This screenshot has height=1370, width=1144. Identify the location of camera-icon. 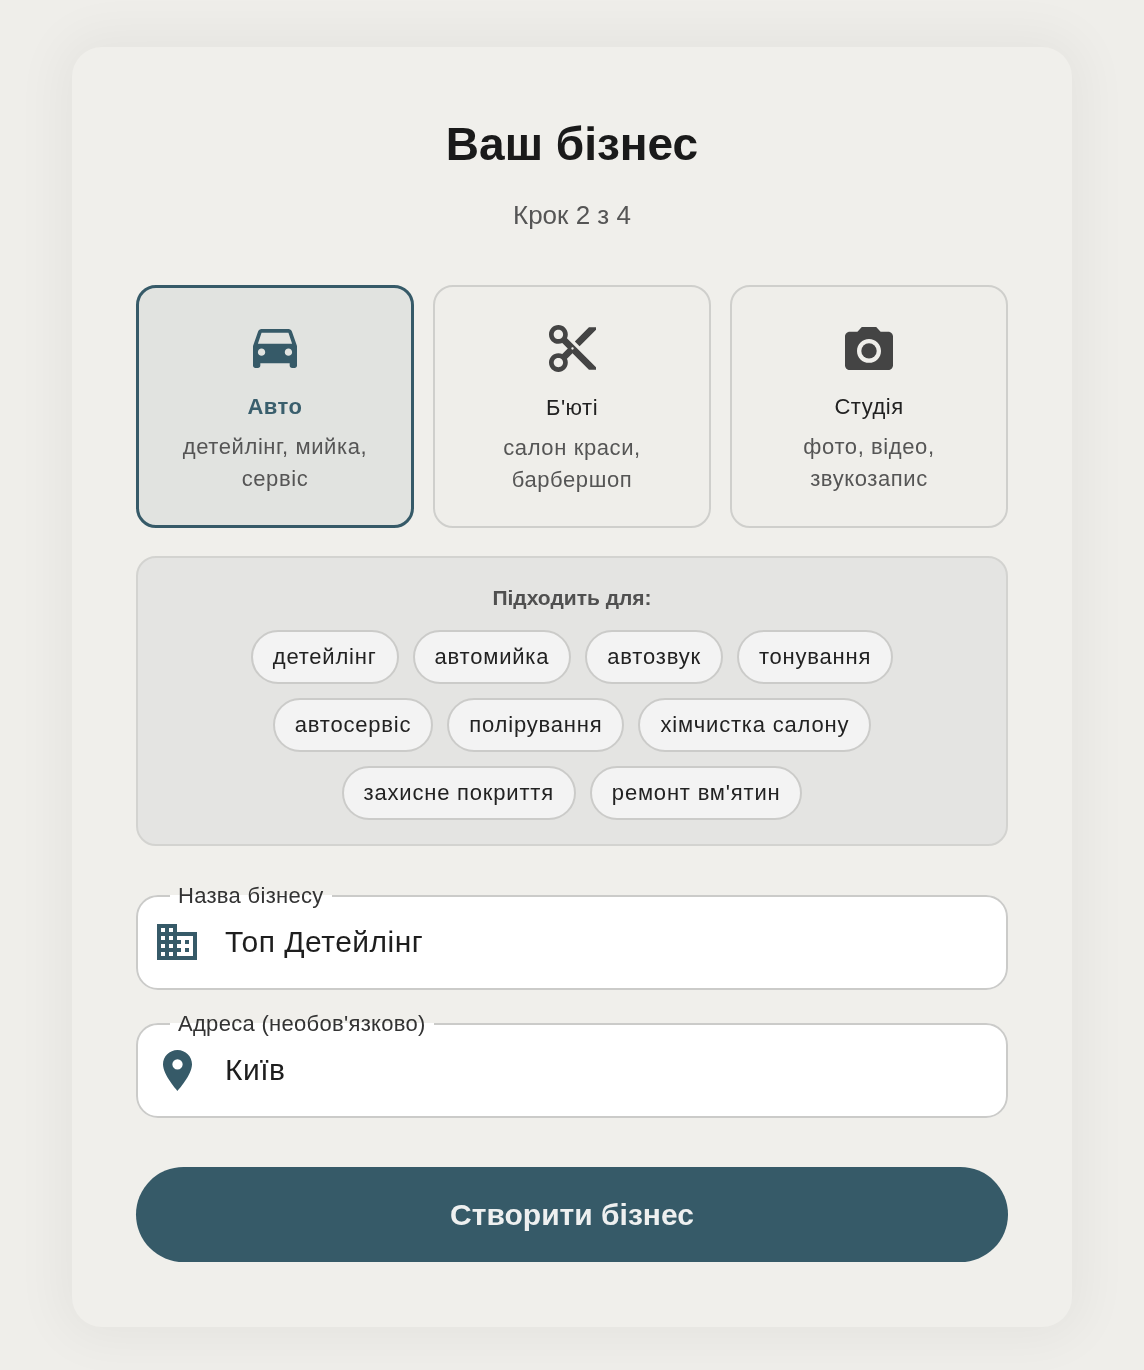
(869, 348).